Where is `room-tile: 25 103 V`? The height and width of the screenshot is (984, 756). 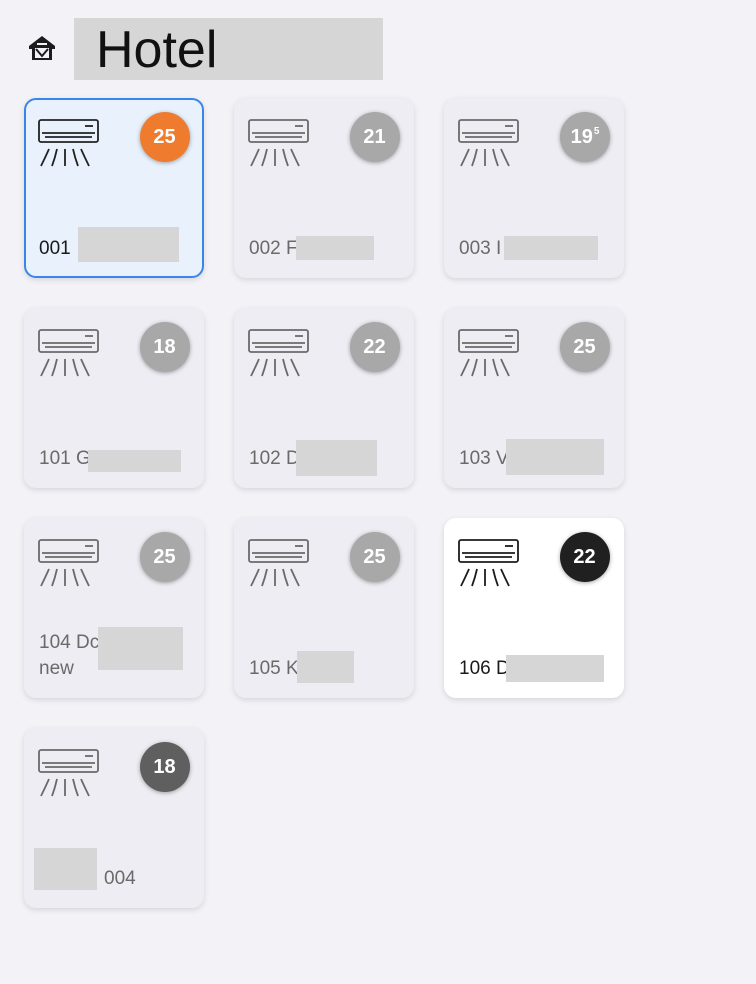
room-tile: 25 103 V is located at coordinates (534, 398).